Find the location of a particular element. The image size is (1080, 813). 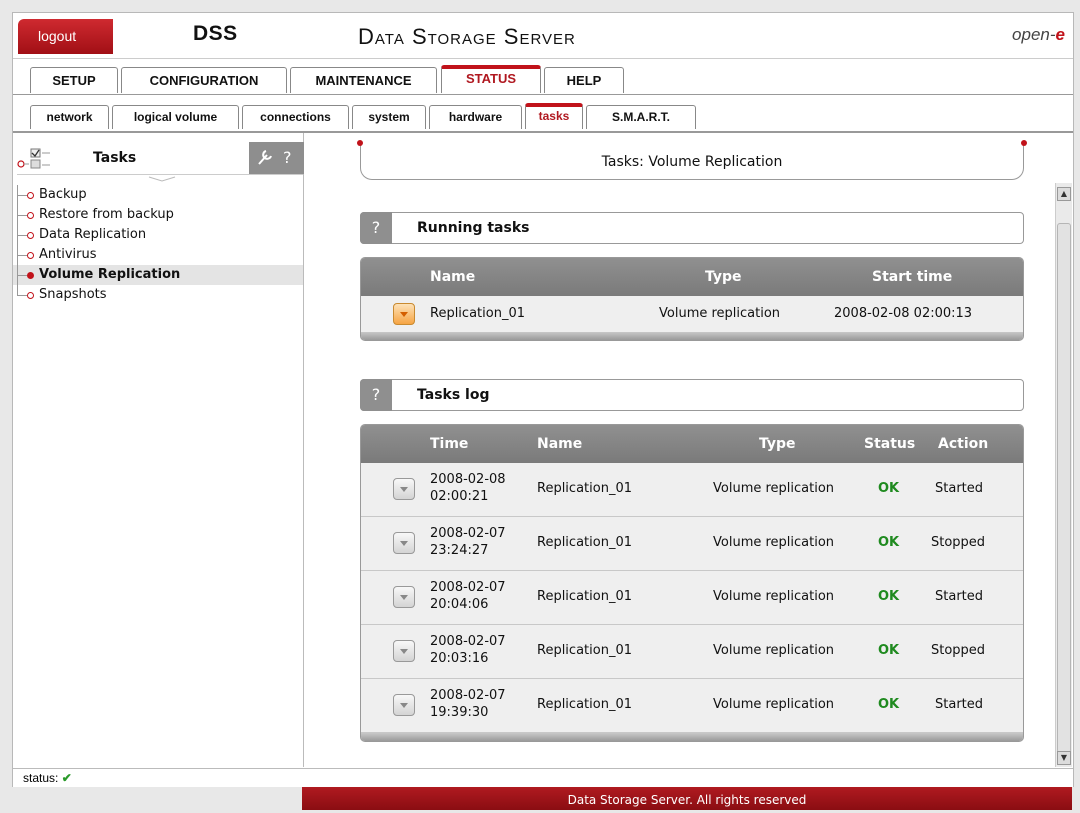

brand-prefix: open- is located at coordinates (1034, 34).